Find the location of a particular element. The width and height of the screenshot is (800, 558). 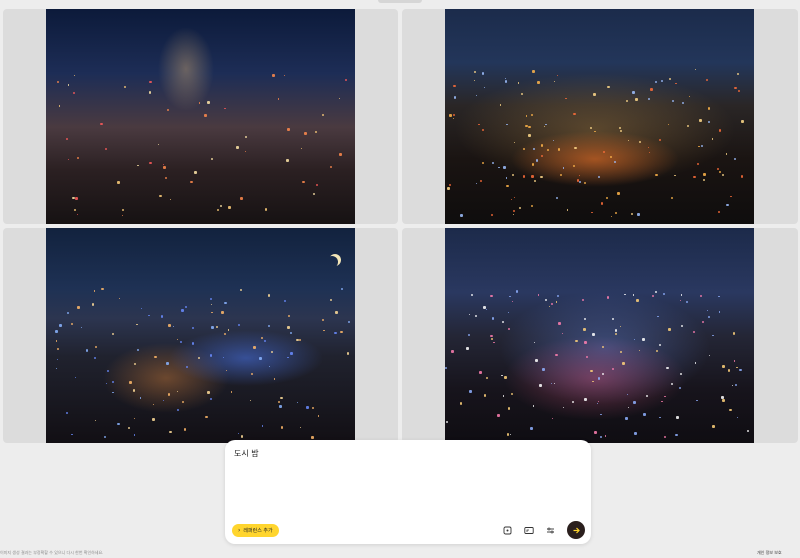

send-button is located at coordinates (576, 530).